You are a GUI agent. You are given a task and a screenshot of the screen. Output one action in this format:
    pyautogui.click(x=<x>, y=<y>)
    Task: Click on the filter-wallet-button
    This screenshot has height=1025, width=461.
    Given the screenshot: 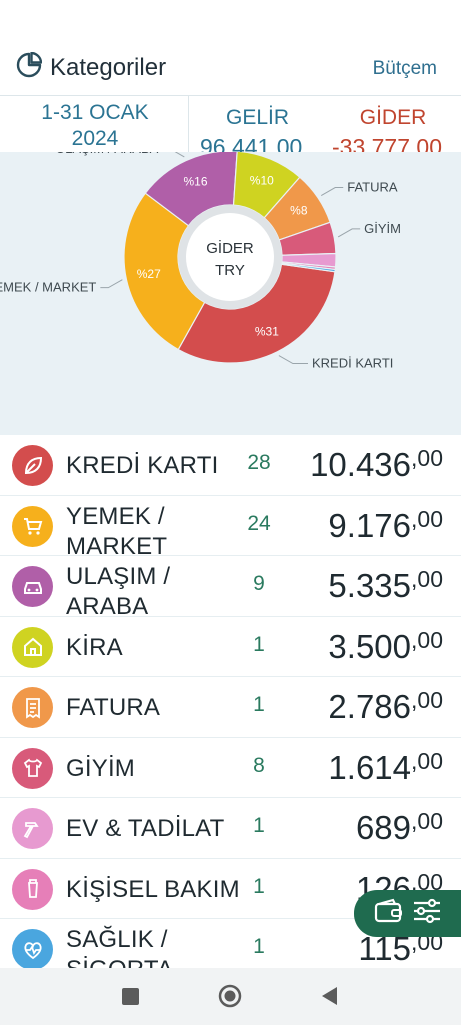 What is the action you would take?
    pyautogui.click(x=407, y=913)
    